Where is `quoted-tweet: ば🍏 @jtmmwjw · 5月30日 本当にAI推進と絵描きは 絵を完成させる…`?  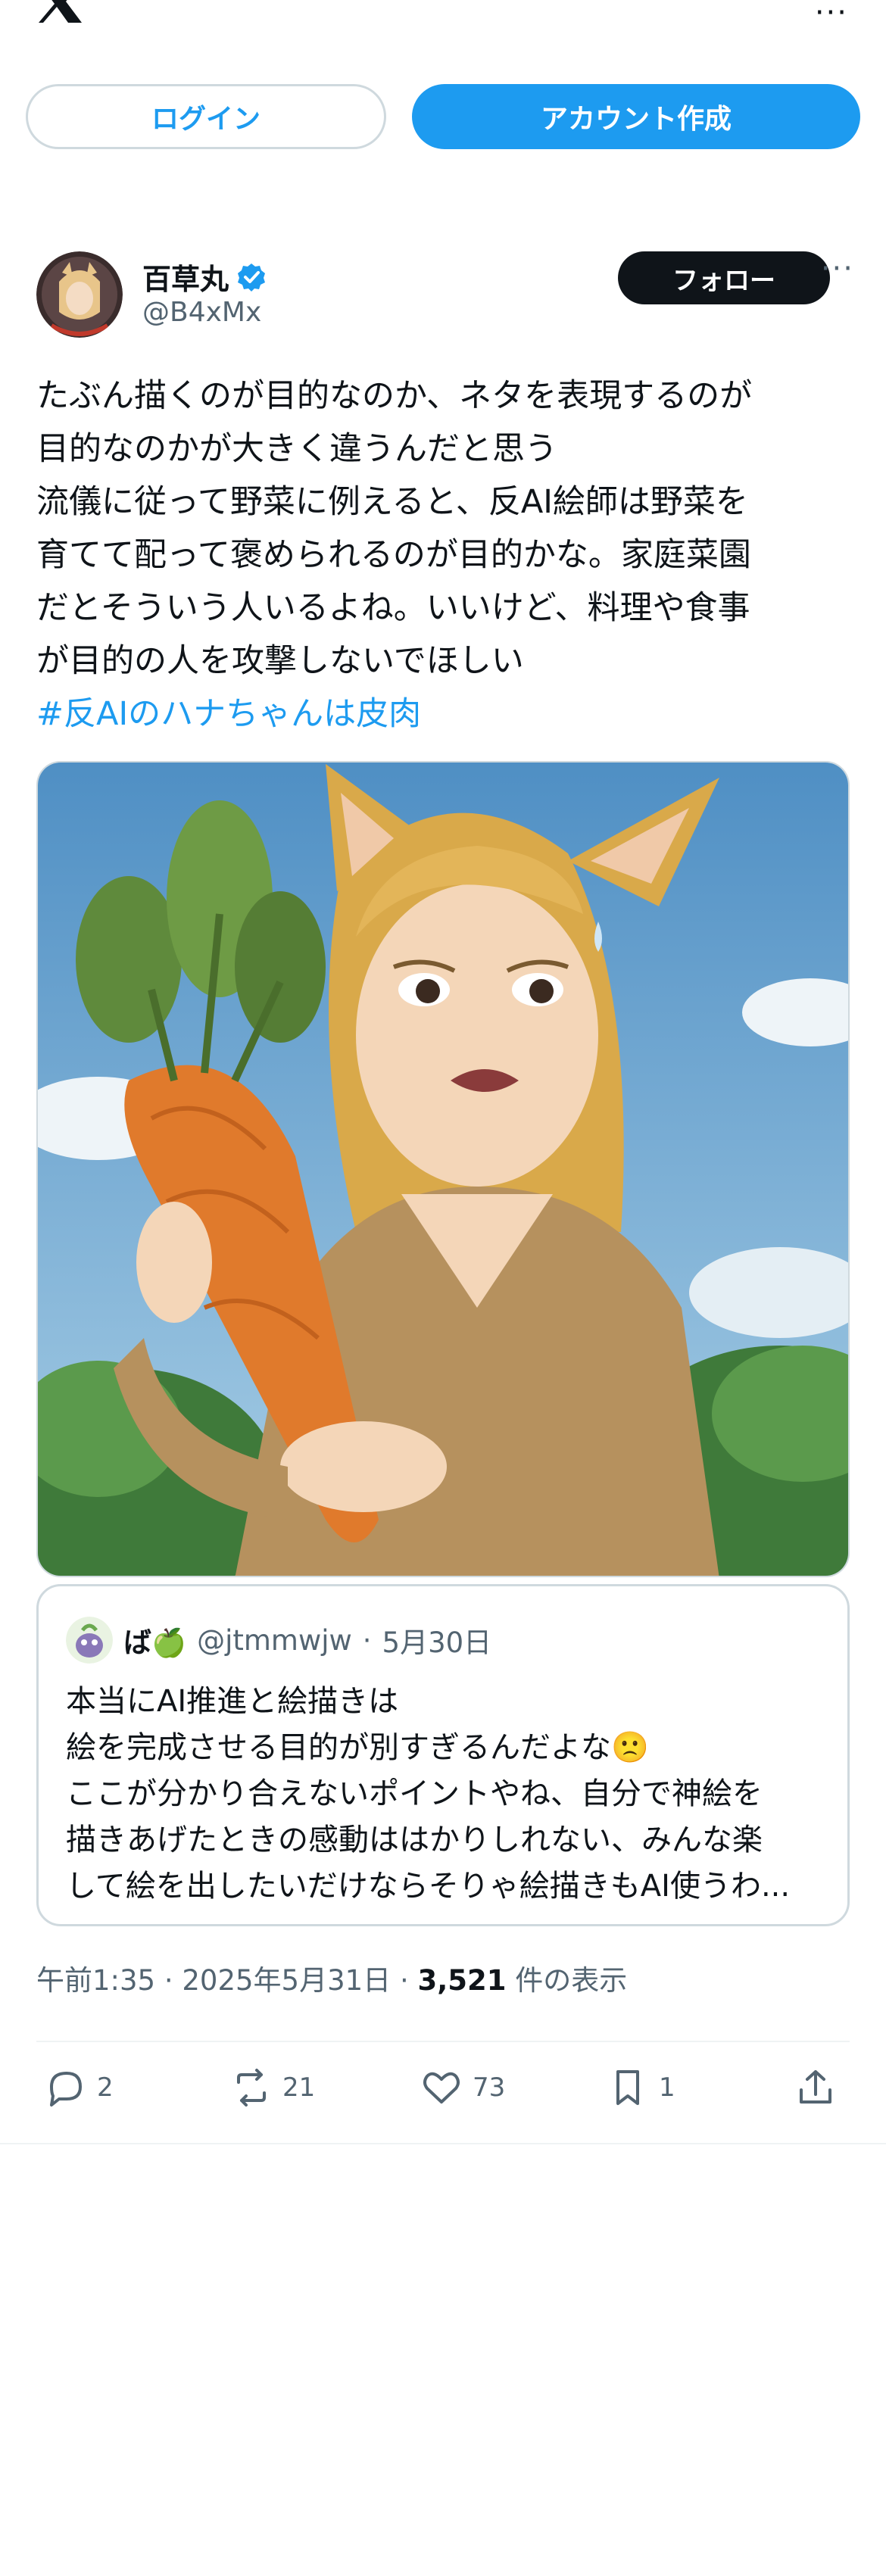
quoted-tweet: ば🍏 @jtmmwjw · 5月30日 本当にAI推進と絵描きは 絵を完成させる… is located at coordinates (443, 1755).